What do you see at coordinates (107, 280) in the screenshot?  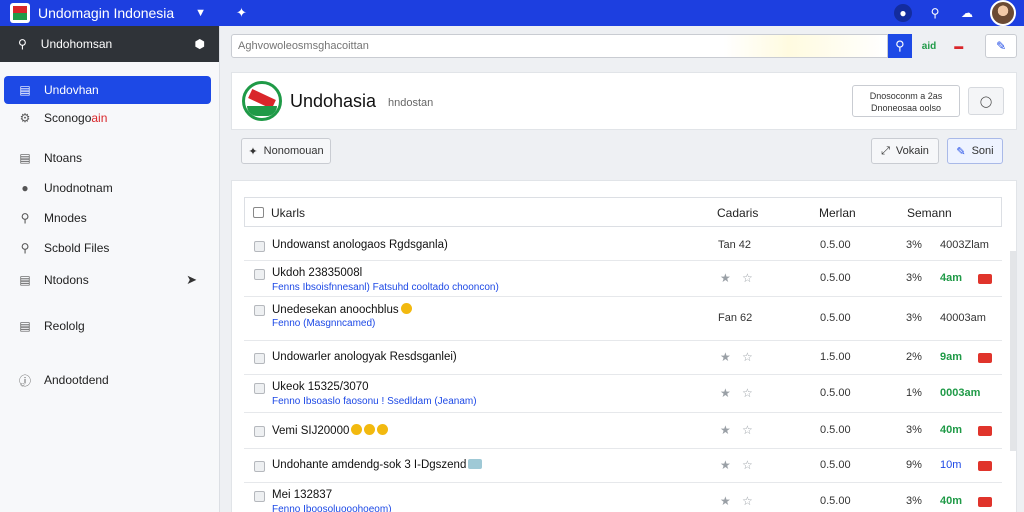 I see `sidebar-item-ntodons: ▤ Ntodons ➤` at bounding box center [107, 280].